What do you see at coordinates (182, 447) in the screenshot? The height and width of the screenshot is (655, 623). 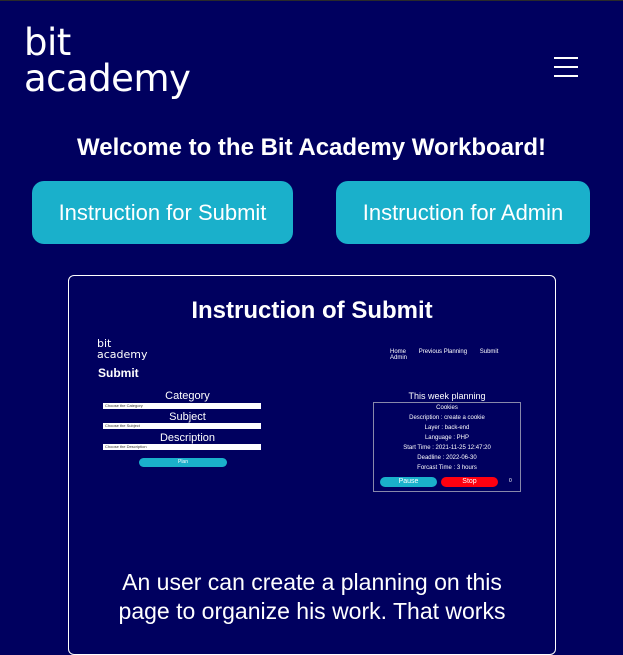 I see `screenshot-description-select: Choose the Description` at bounding box center [182, 447].